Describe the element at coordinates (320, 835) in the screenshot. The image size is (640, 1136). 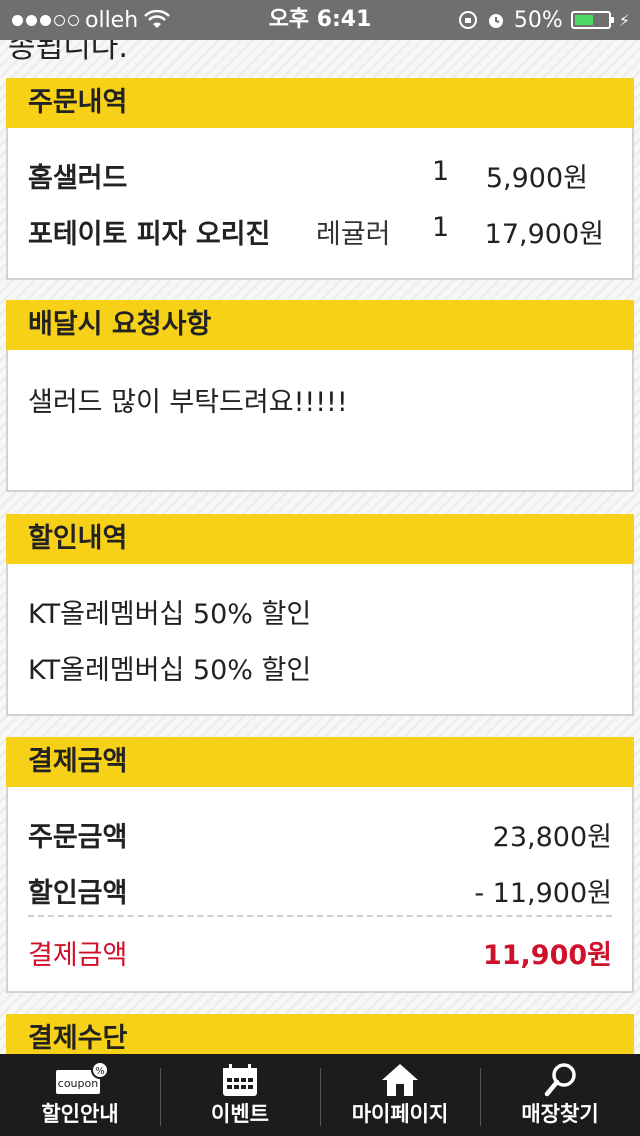
I see `order-amount-row: 주문금액 23,800원` at that location.